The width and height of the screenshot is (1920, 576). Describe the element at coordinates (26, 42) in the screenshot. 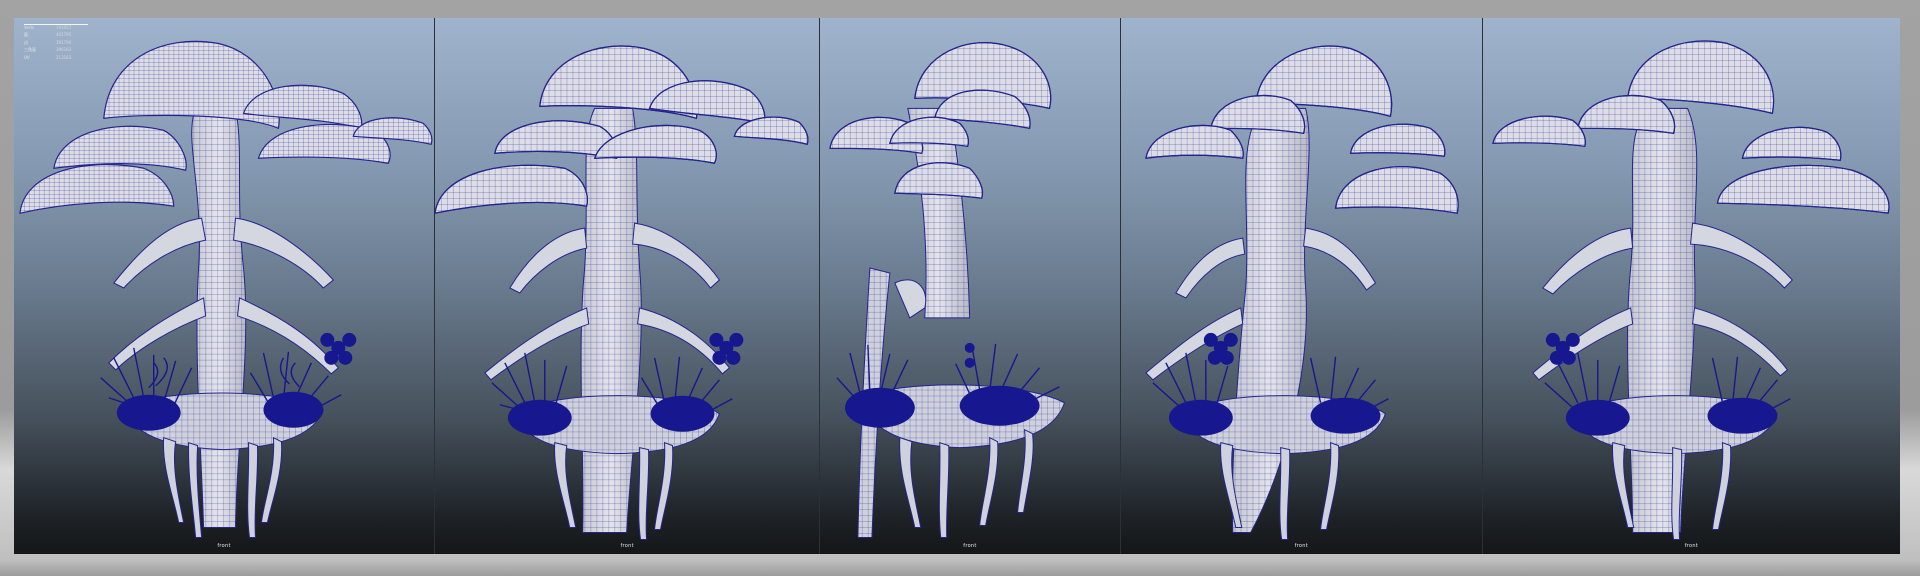

I see `hud-label: 边` at that location.